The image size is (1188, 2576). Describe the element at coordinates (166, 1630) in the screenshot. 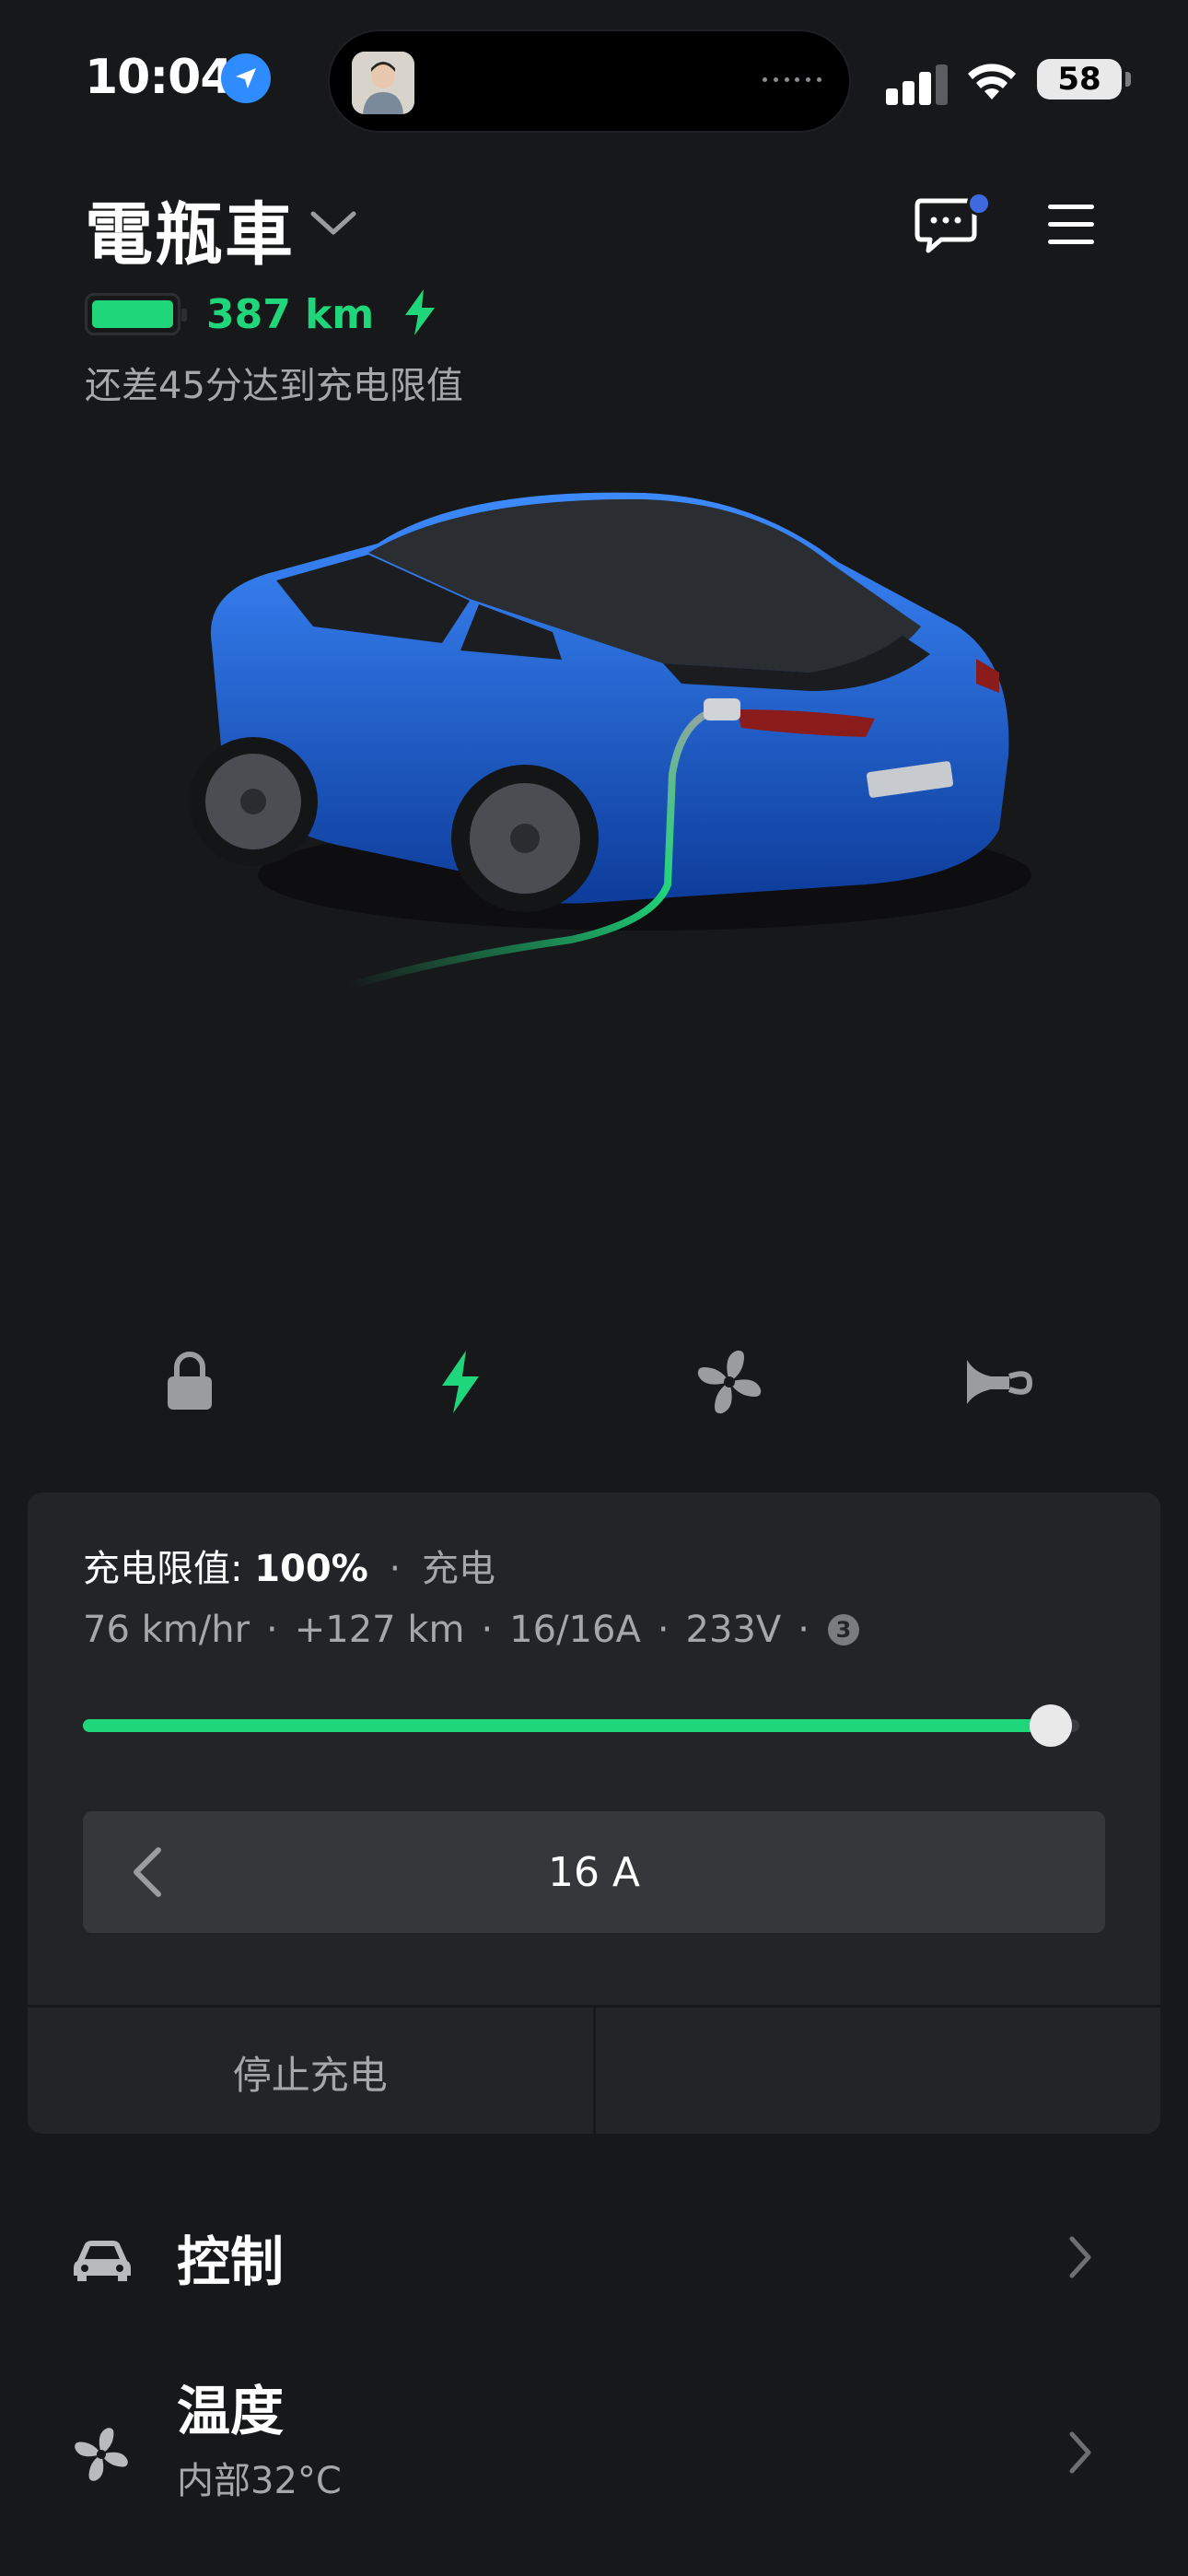

I see `charge-rate: 76 km/hr` at that location.